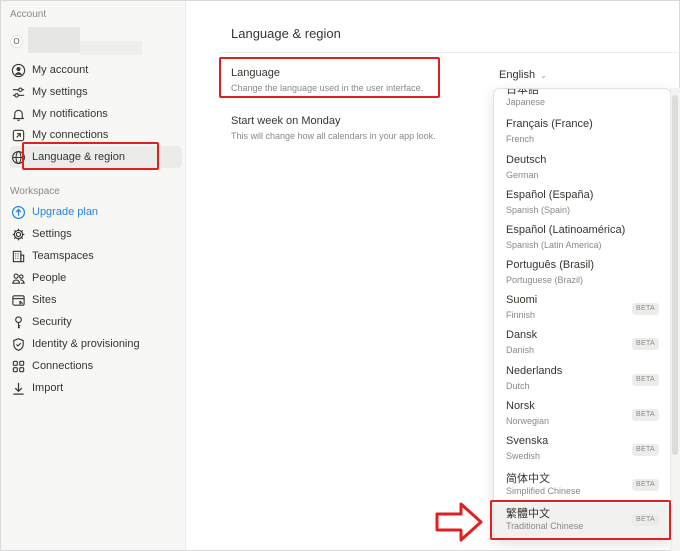  What do you see at coordinates (582, 169) in the screenshot?
I see `language-option-german: Deutsch German` at bounding box center [582, 169].